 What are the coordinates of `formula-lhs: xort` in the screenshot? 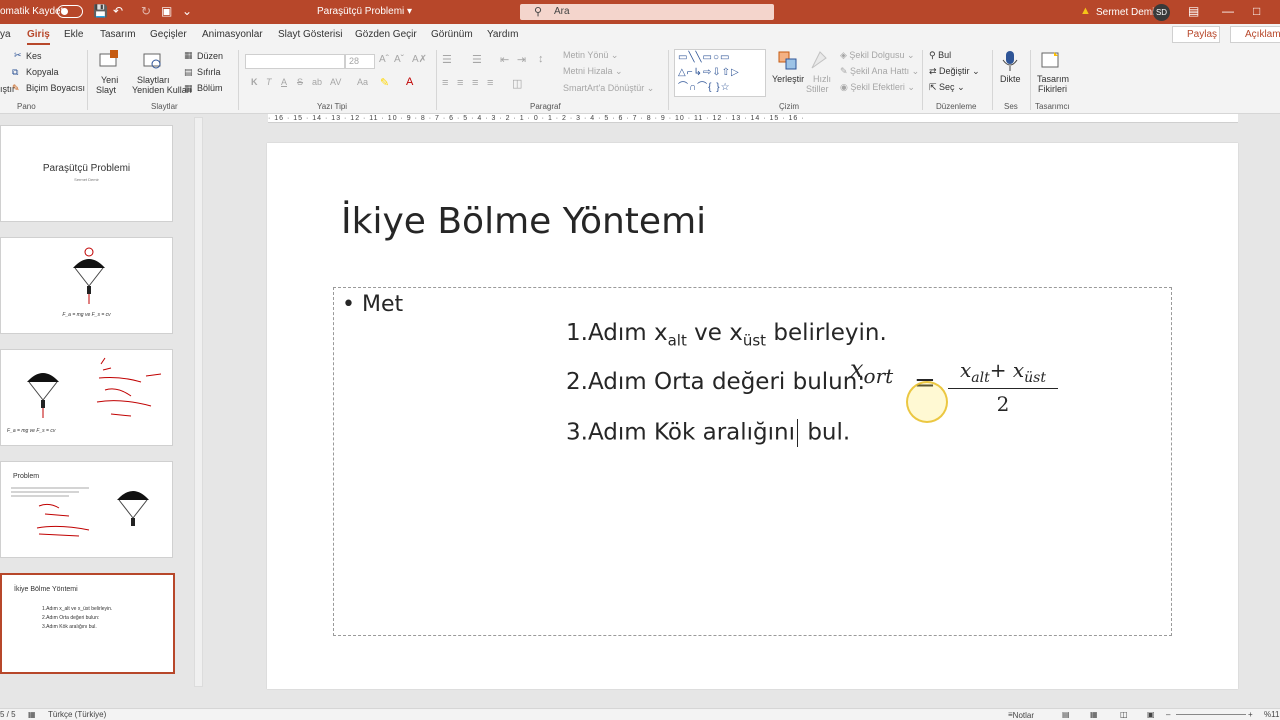 It's located at (871, 371).